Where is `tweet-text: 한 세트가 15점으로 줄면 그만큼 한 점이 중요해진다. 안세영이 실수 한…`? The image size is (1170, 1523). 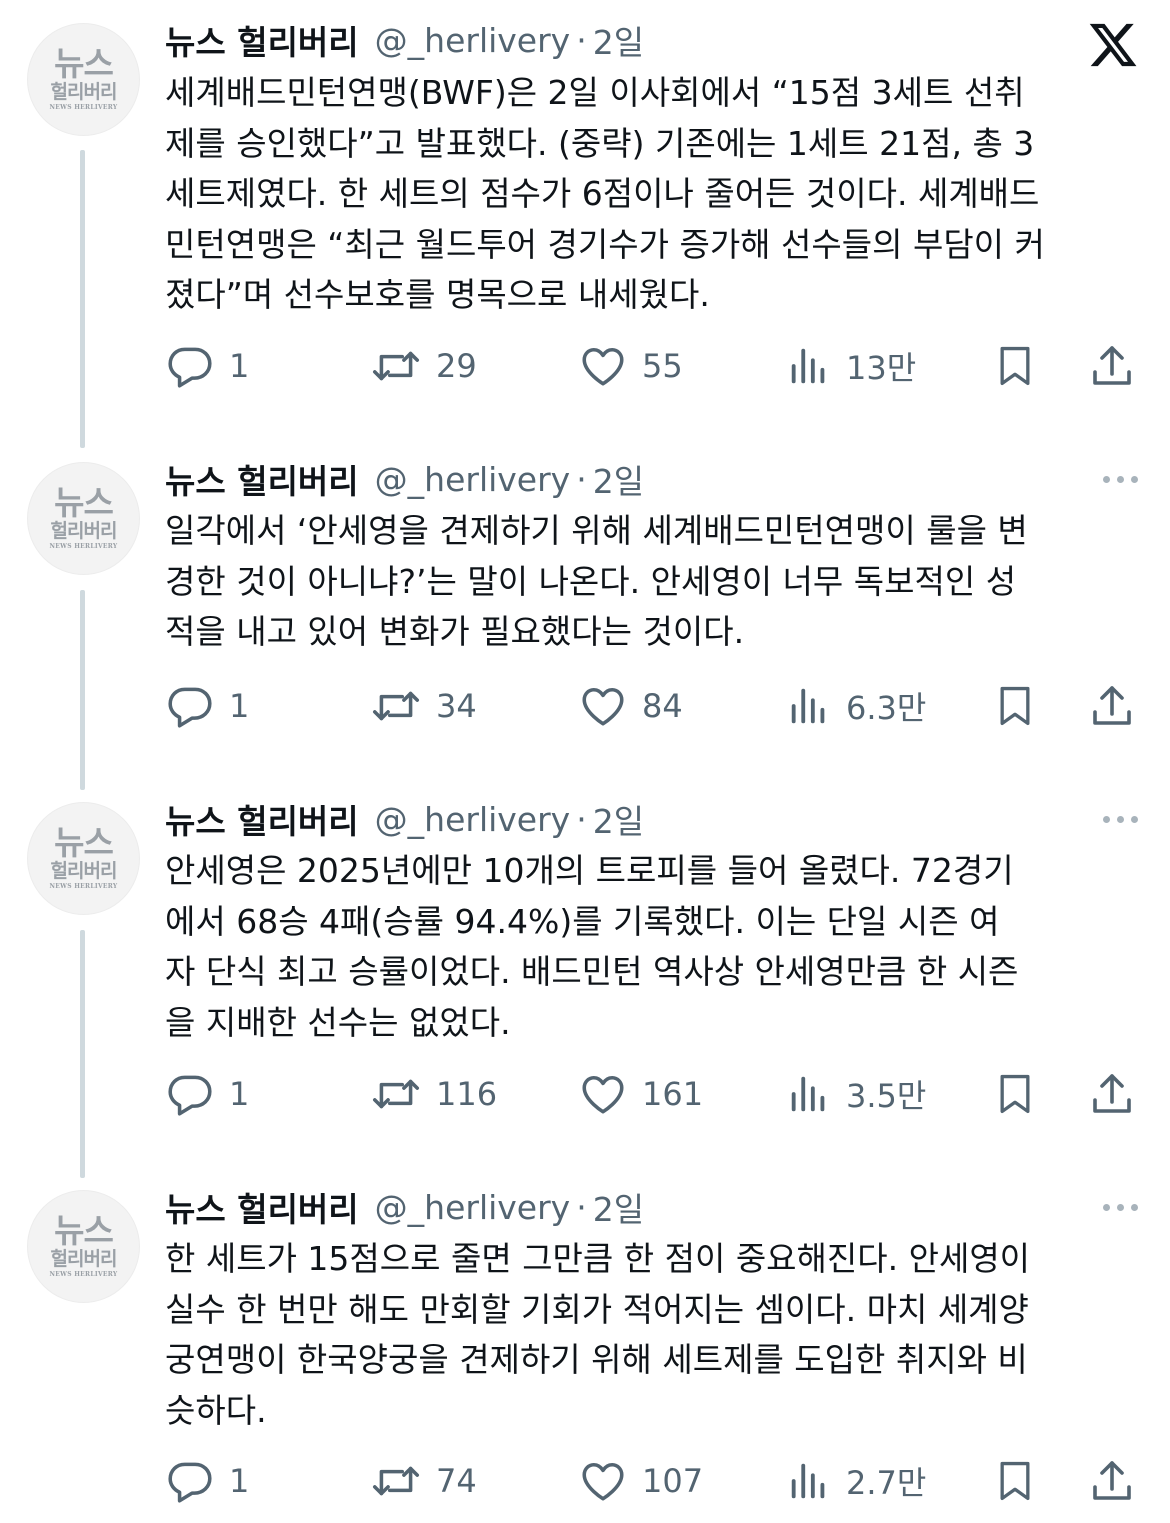 tweet-text: 한 세트가 15점으로 줄면 그만큼 한 점이 중요해진다. 안세영이 실수 한… is located at coordinates (598, 1334).